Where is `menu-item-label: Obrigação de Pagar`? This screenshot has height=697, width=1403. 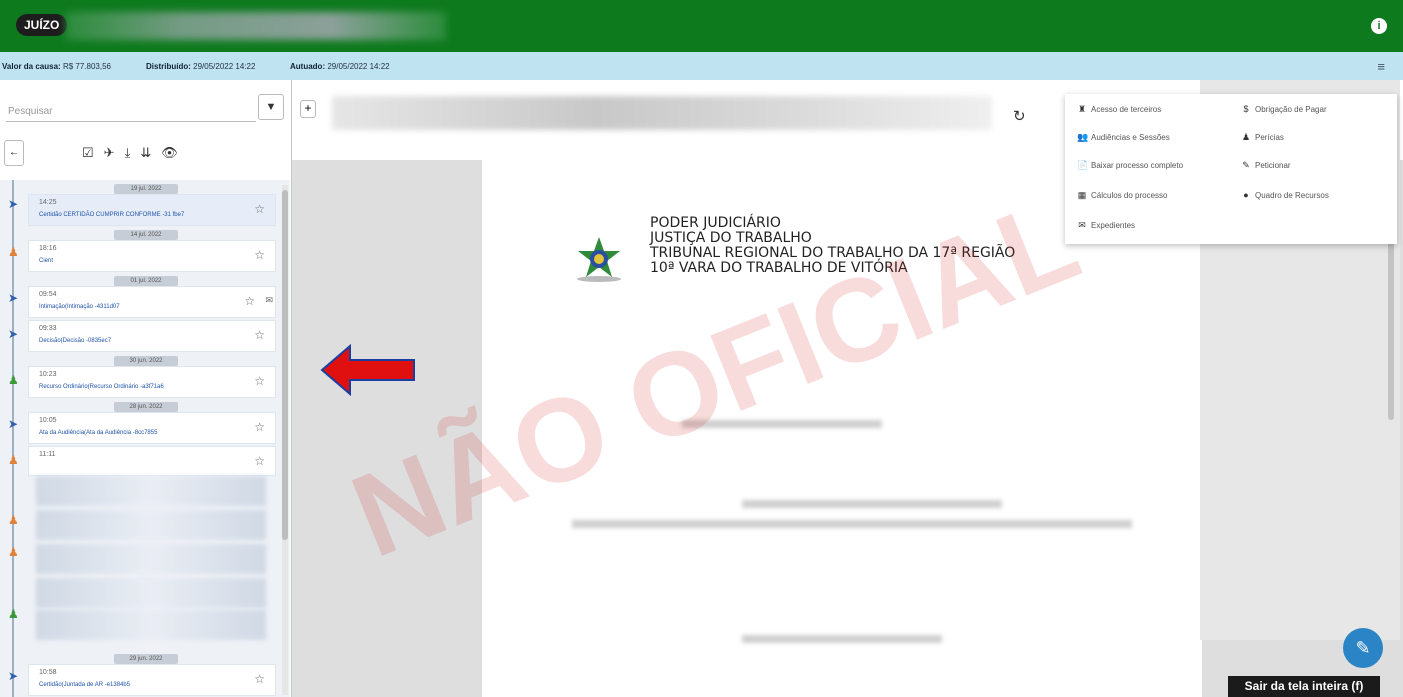
menu-item-label: Obrigação de Pagar is located at coordinates (1291, 109).